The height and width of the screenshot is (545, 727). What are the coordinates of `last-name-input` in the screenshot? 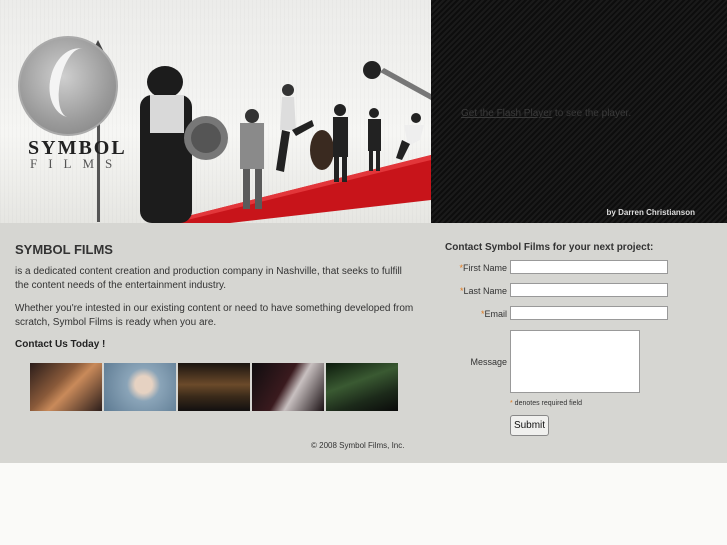 It's located at (589, 290).